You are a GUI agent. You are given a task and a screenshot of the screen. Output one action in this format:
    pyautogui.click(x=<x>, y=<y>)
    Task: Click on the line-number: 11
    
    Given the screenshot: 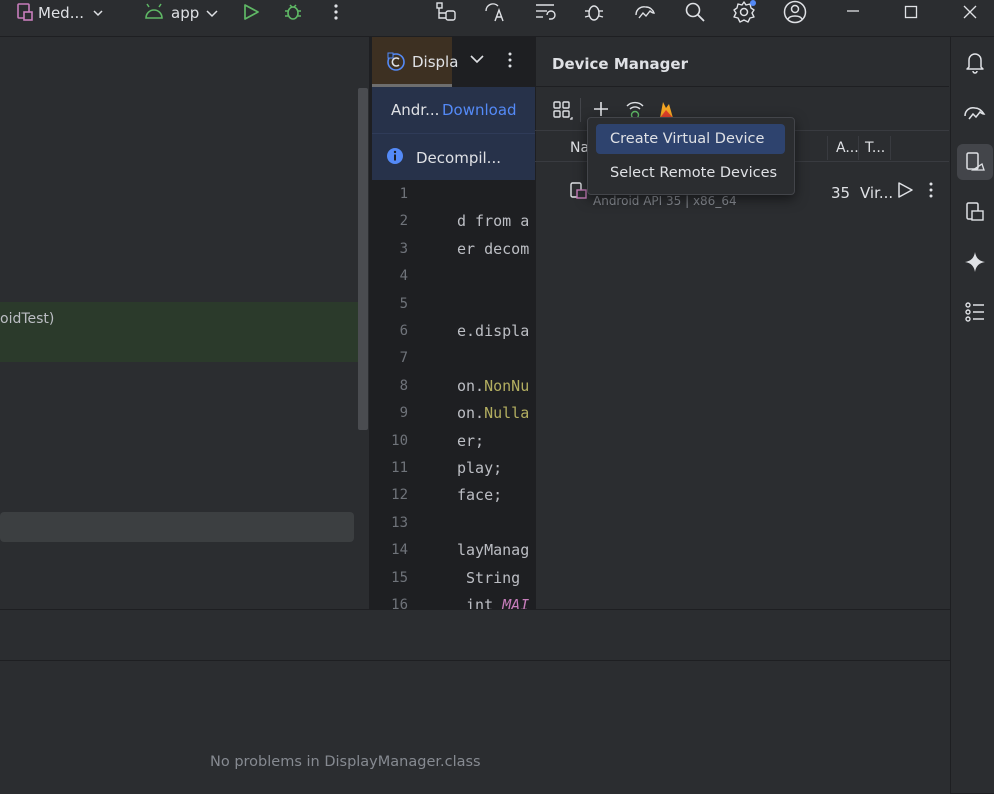 What is the action you would take?
    pyautogui.click(x=399, y=468)
    